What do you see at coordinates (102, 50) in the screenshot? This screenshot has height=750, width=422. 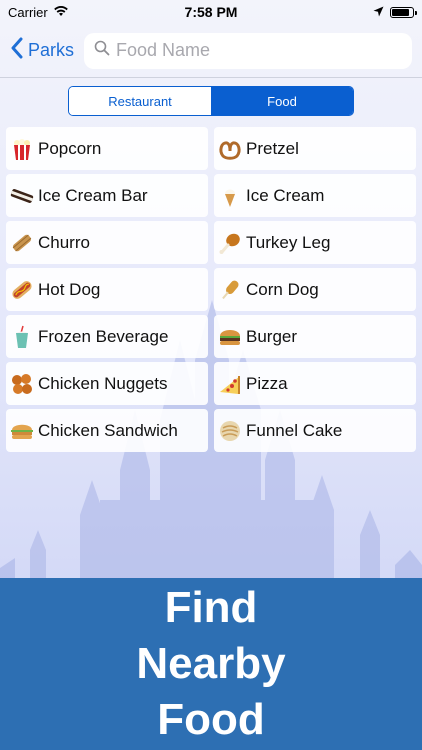 I see `search-icon` at bounding box center [102, 50].